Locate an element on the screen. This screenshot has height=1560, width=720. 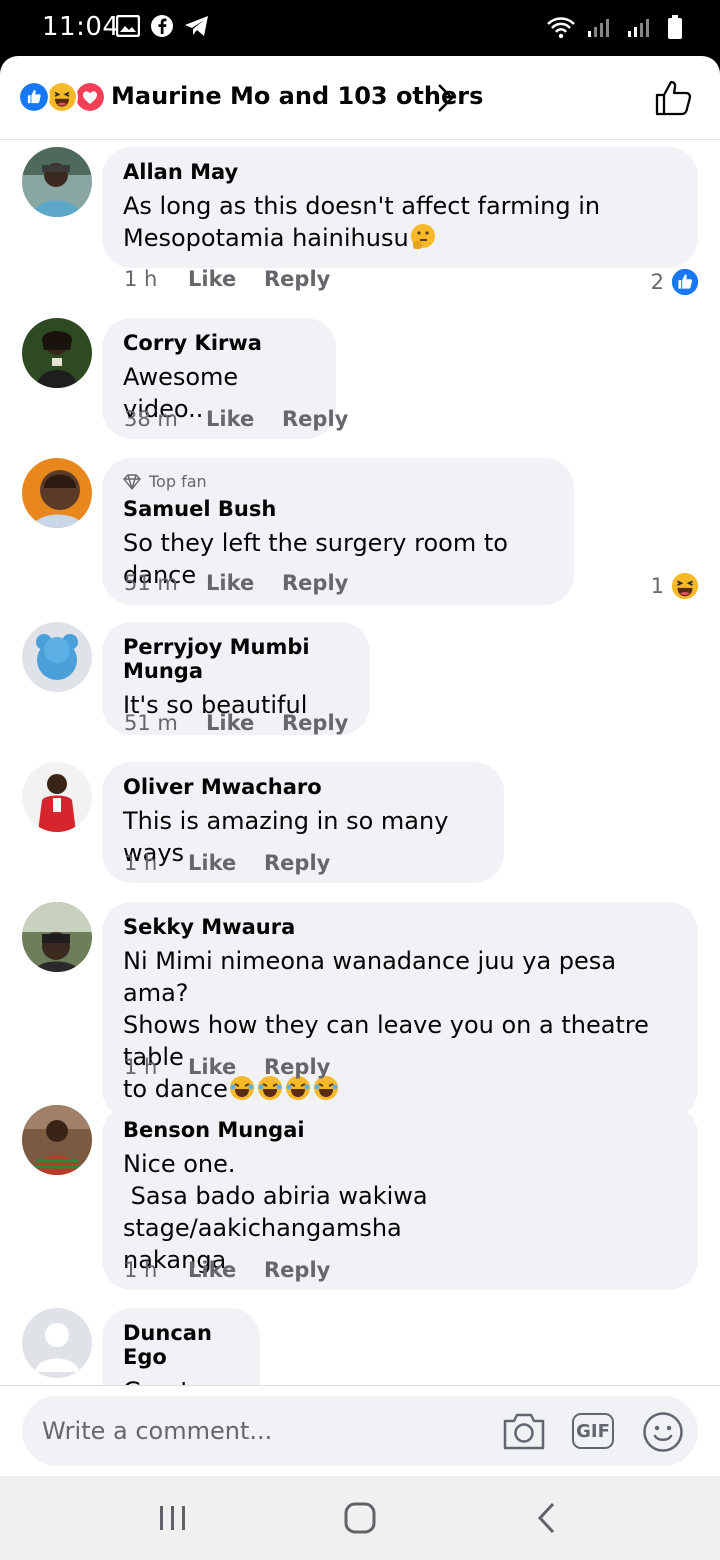
comment-reaction-count: 2 is located at coordinates (675, 282).